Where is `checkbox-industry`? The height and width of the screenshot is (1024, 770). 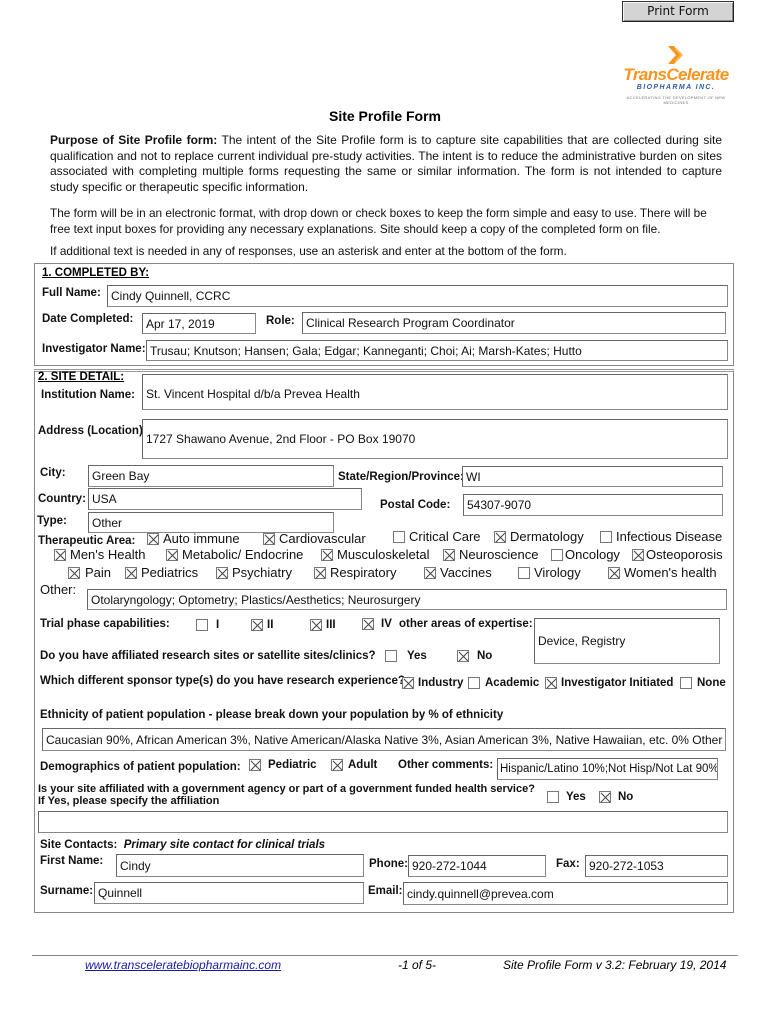 checkbox-industry is located at coordinates (408, 683).